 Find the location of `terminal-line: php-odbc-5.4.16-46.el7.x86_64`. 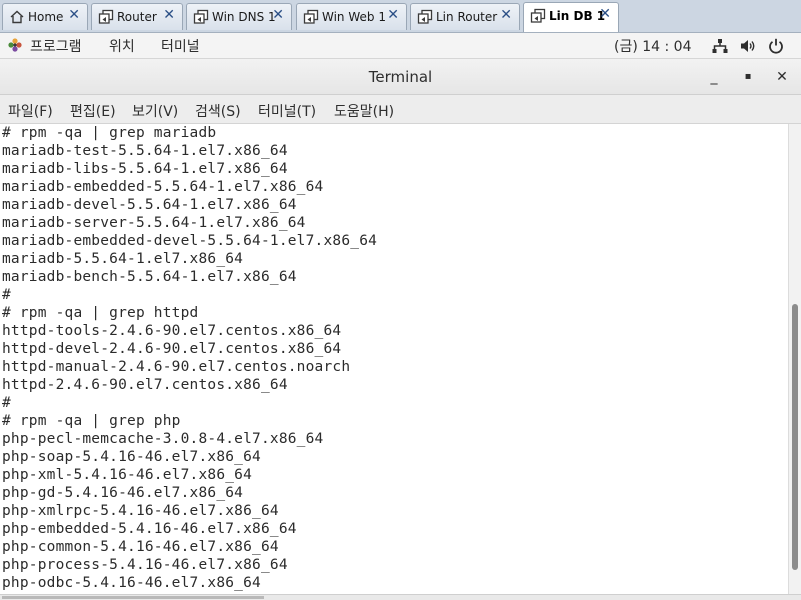

terminal-line: php-odbc-5.4.16-46.el7.x86_64 is located at coordinates (131, 583).